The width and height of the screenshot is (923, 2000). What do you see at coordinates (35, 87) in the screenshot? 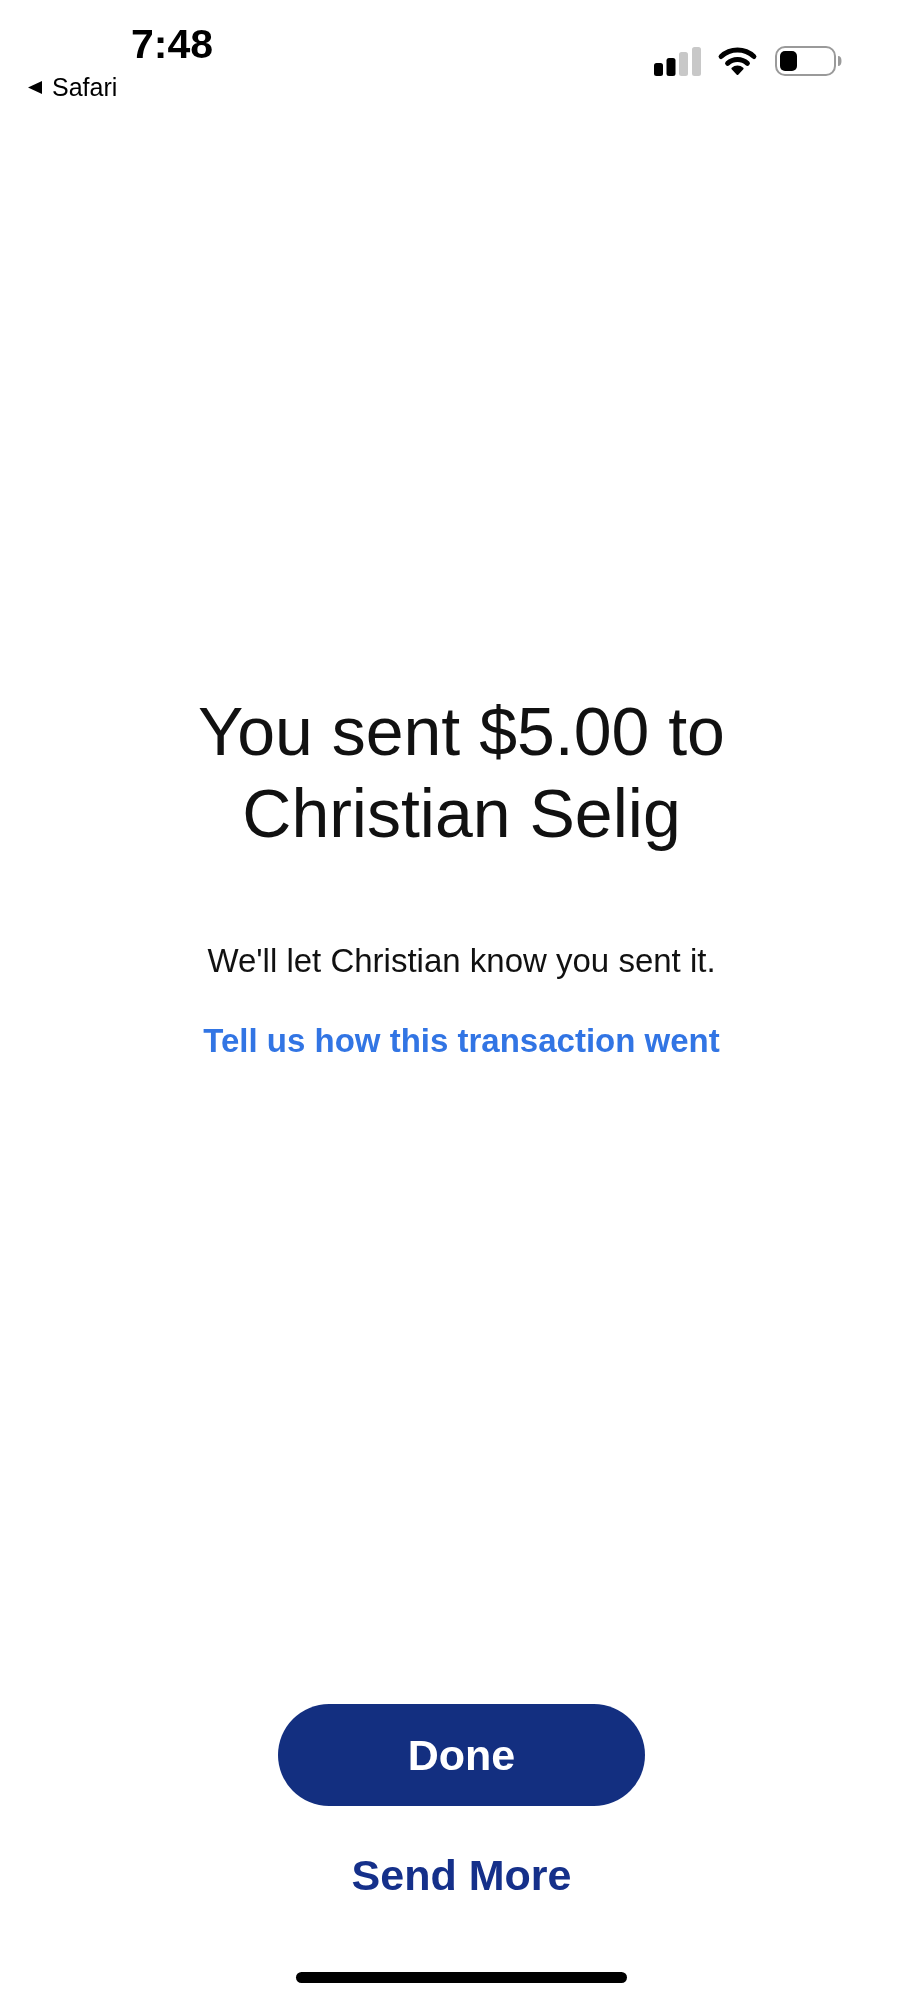
I see `left-triangle-icon` at bounding box center [35, 87].